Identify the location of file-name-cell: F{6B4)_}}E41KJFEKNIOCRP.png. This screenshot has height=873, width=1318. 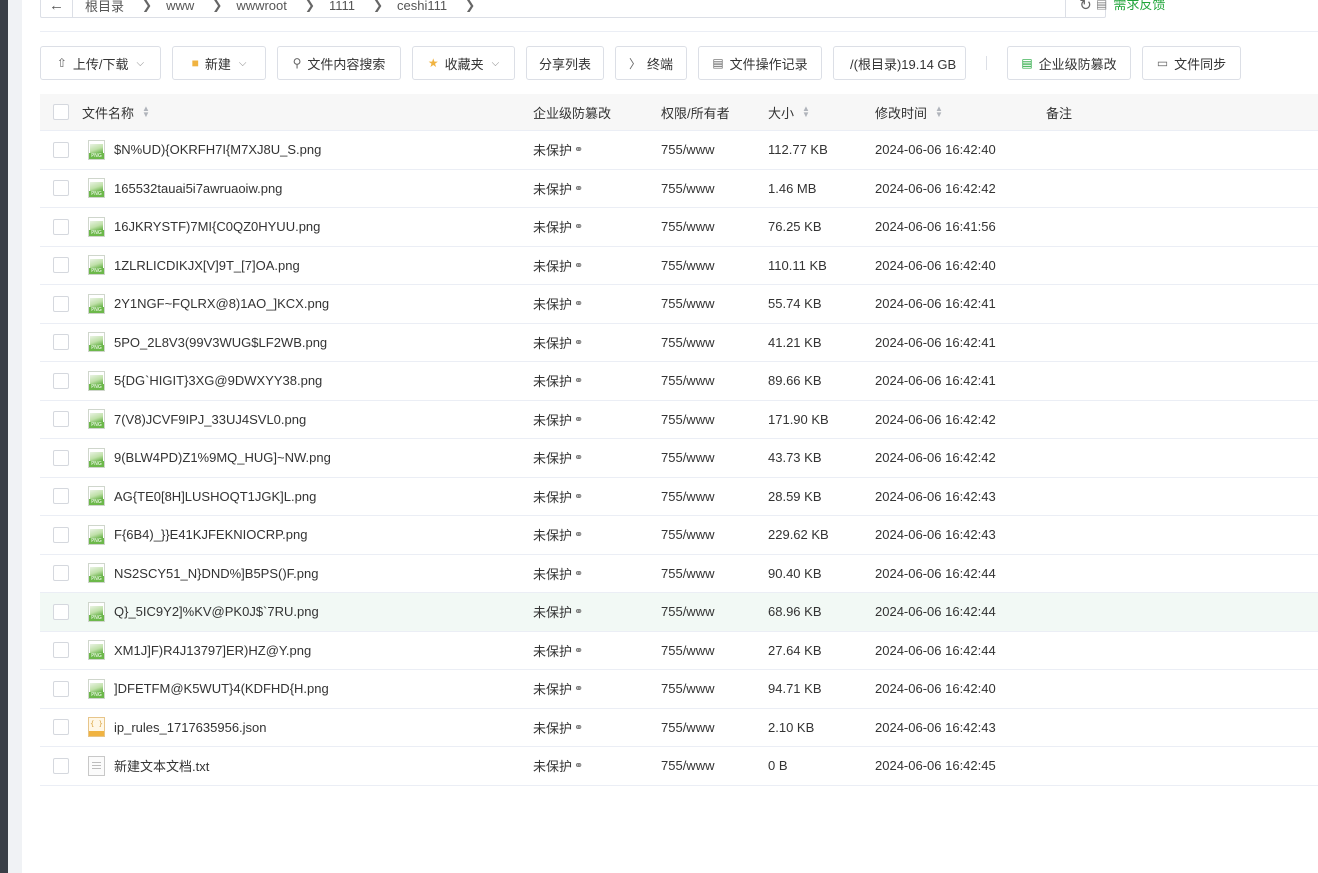
(307, 534).